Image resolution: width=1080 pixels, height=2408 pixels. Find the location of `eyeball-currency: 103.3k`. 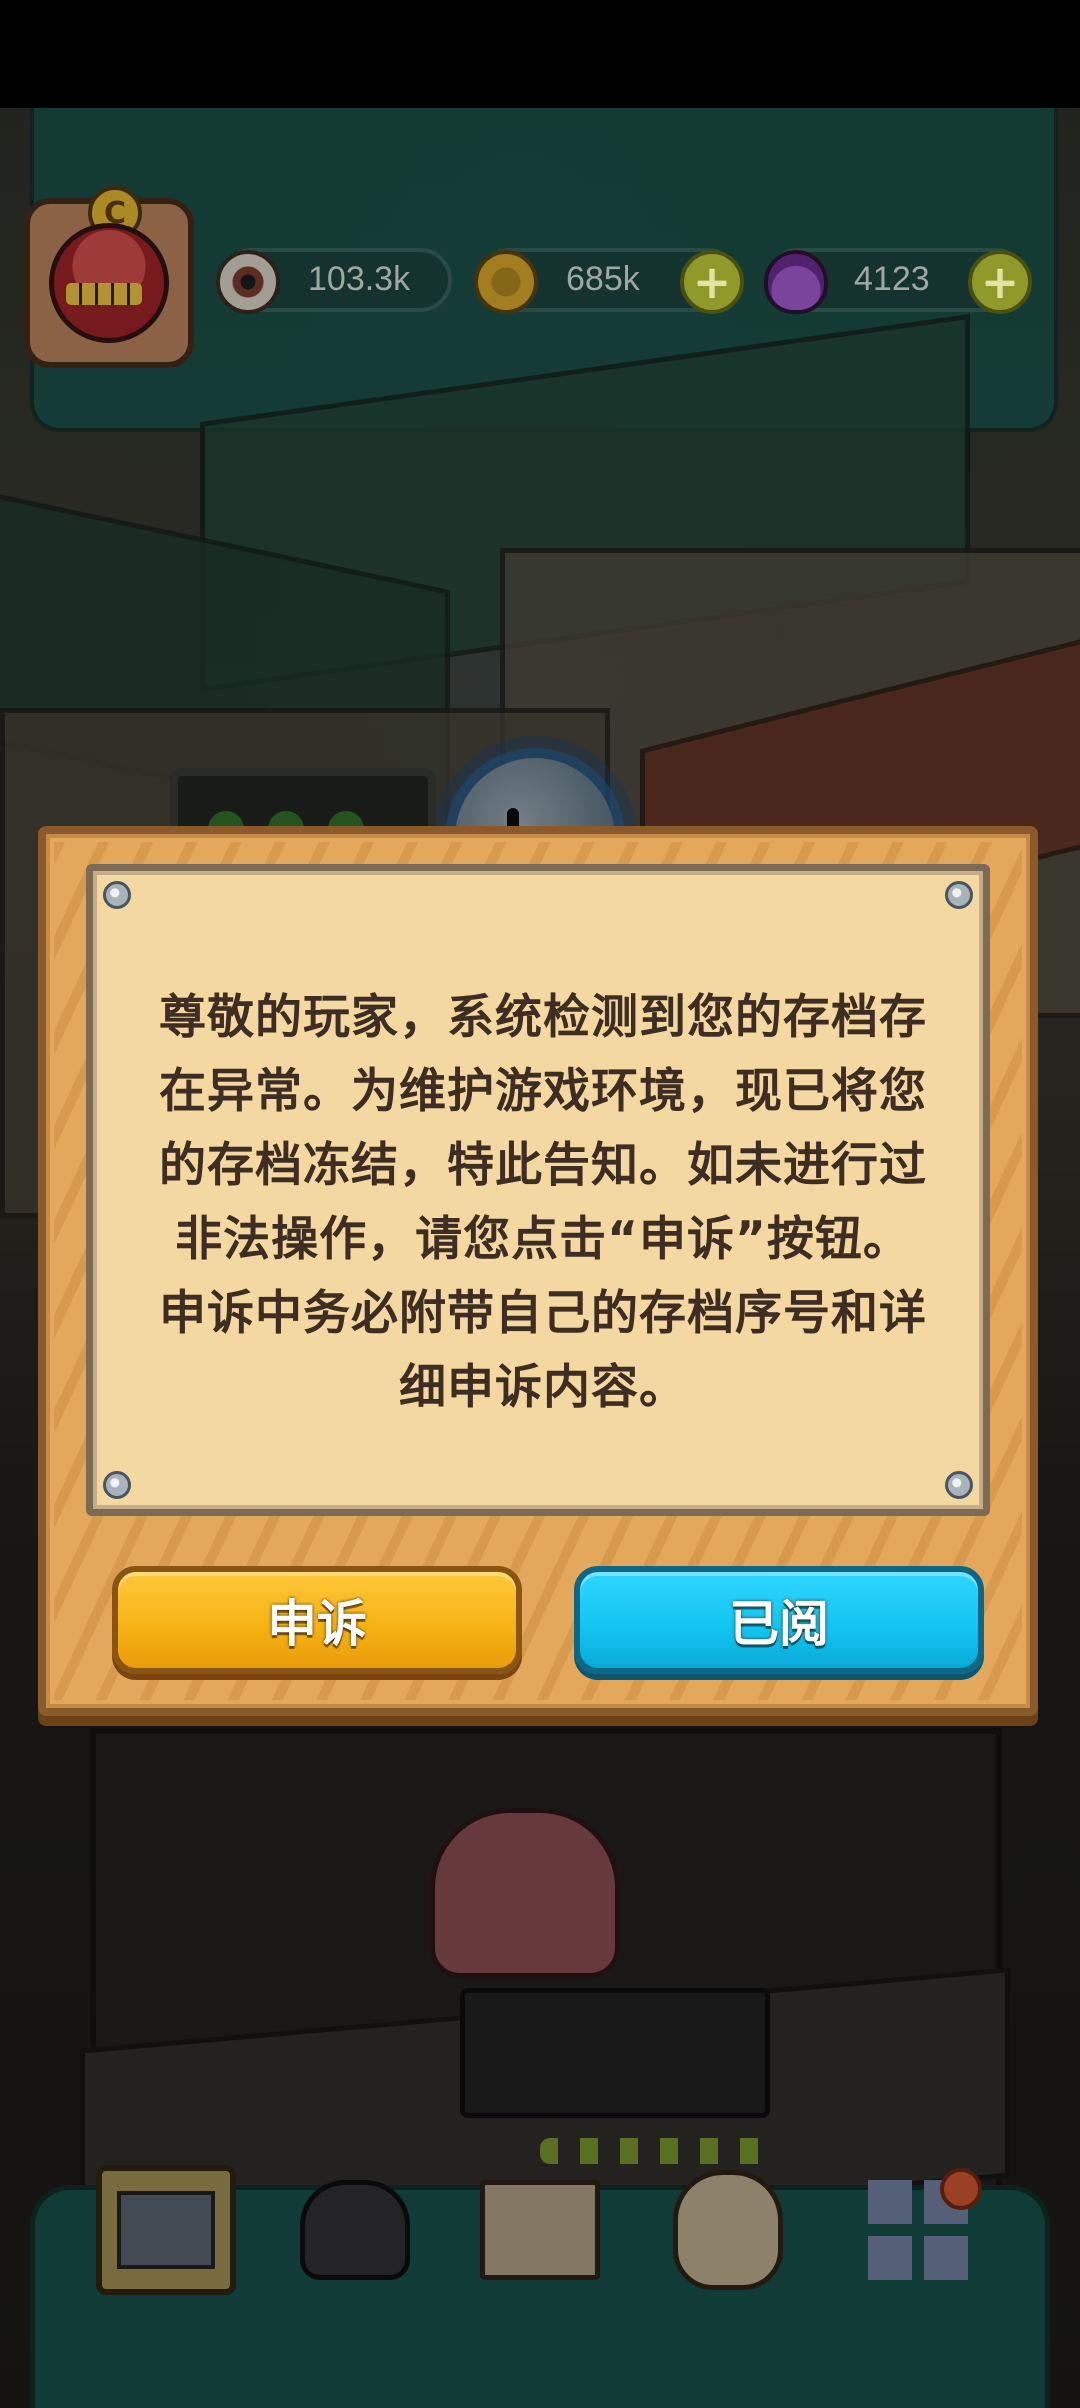

eyeball-currency: 103.3k is located at coordinates (334, 281).